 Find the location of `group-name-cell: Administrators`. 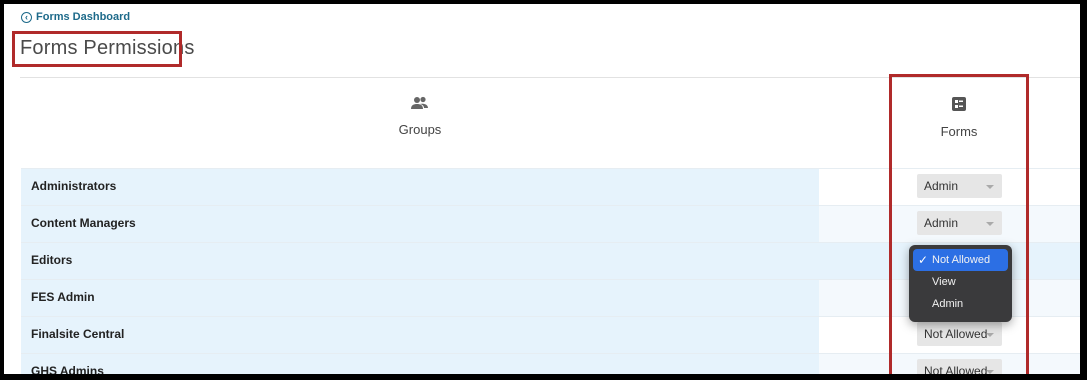

group-name-cell: Administrators is located at coordinates (420, 187).